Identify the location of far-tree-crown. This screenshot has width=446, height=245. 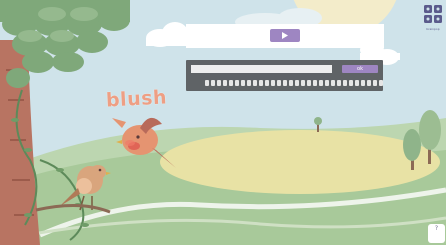
(318, 121).